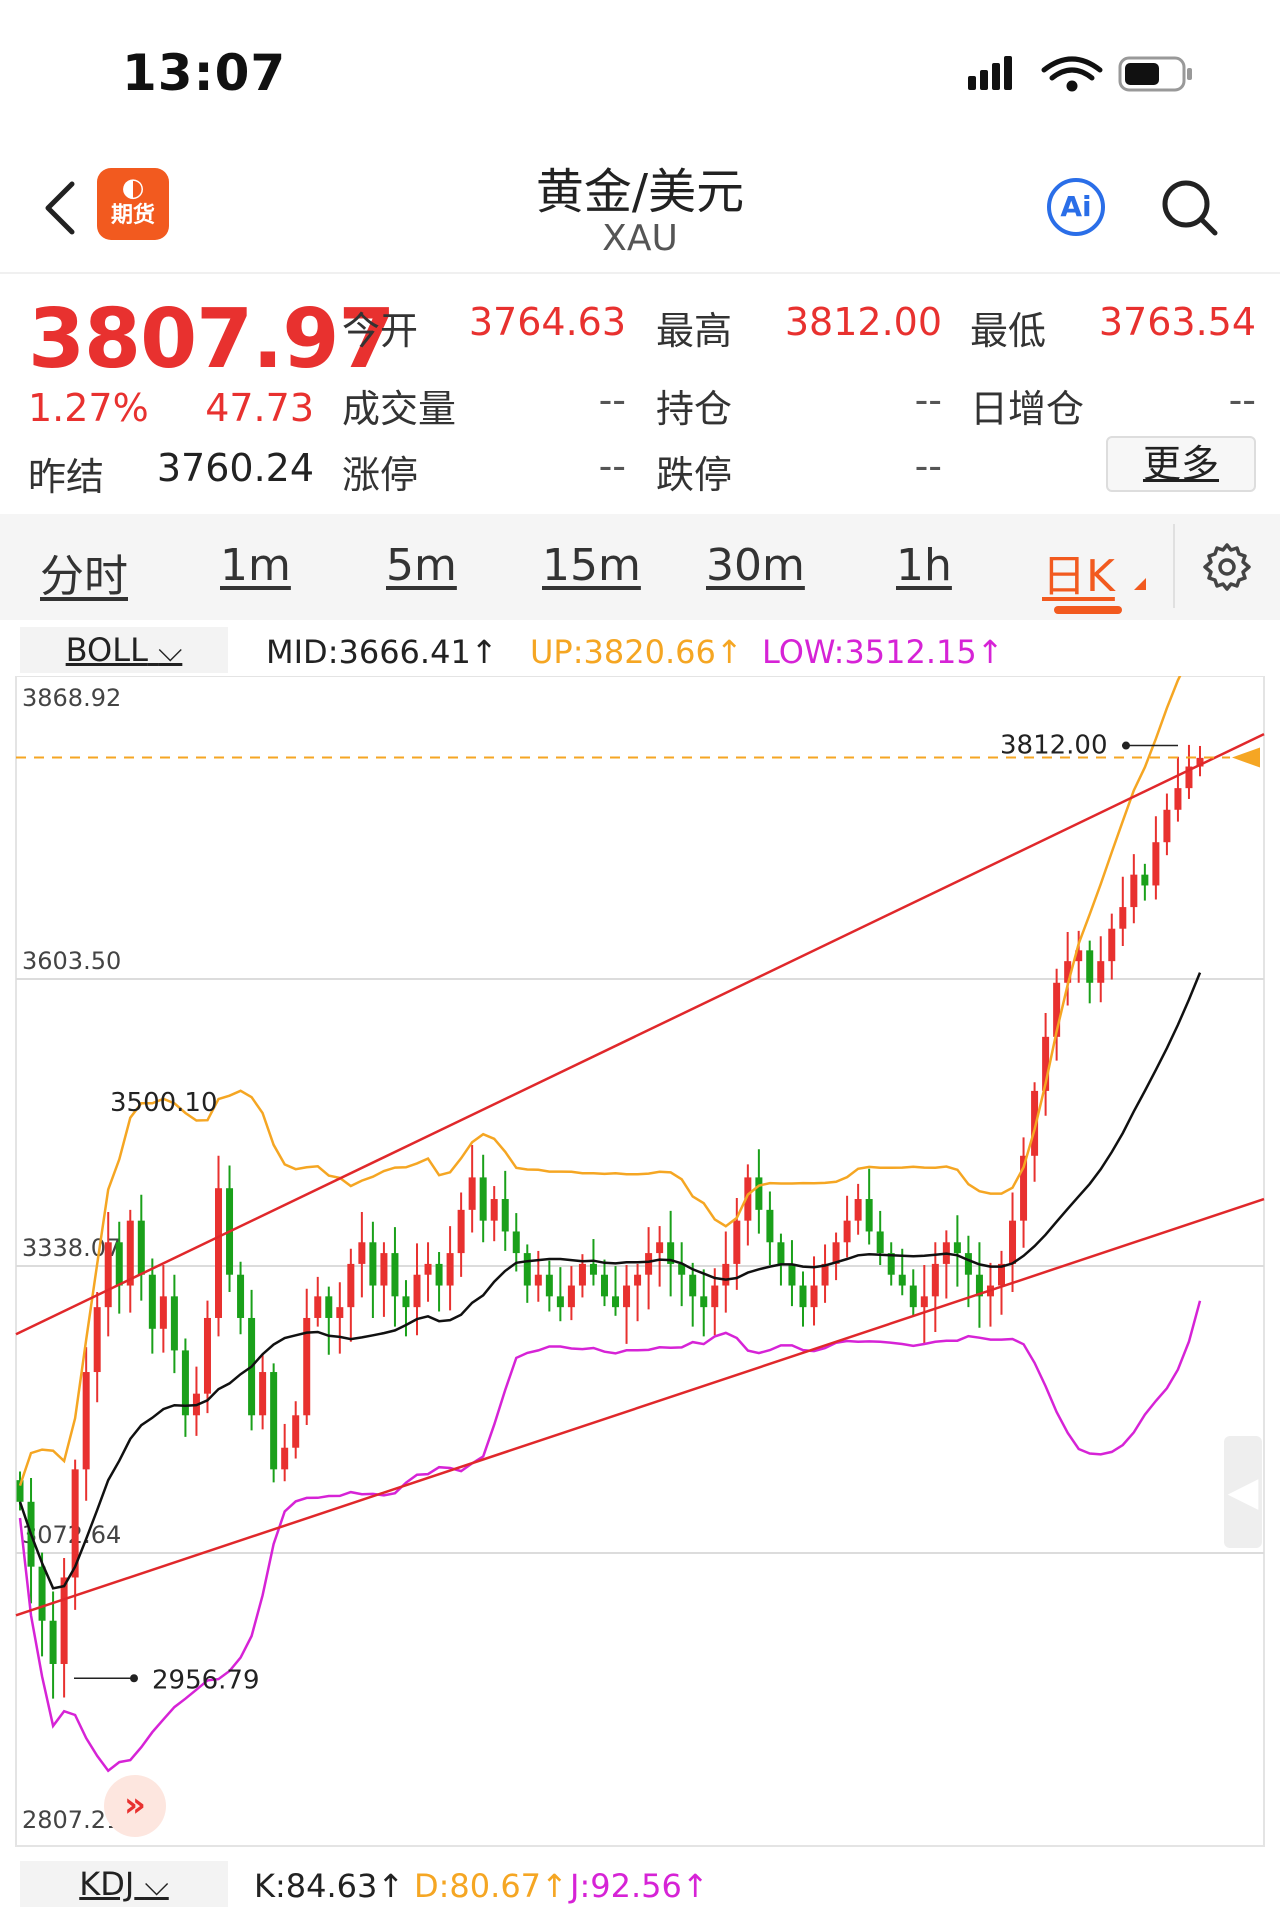  What do you see at coordinates (380, 331) in the screenshot?
I see `open-label: 今开` at bounding box center [380, 331].